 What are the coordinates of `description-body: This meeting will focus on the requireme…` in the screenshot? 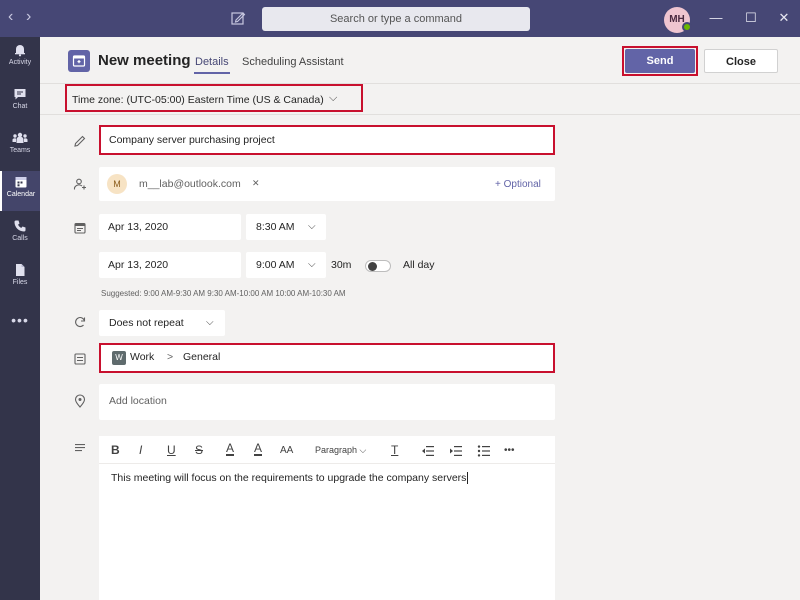 It's located at (288, 478).